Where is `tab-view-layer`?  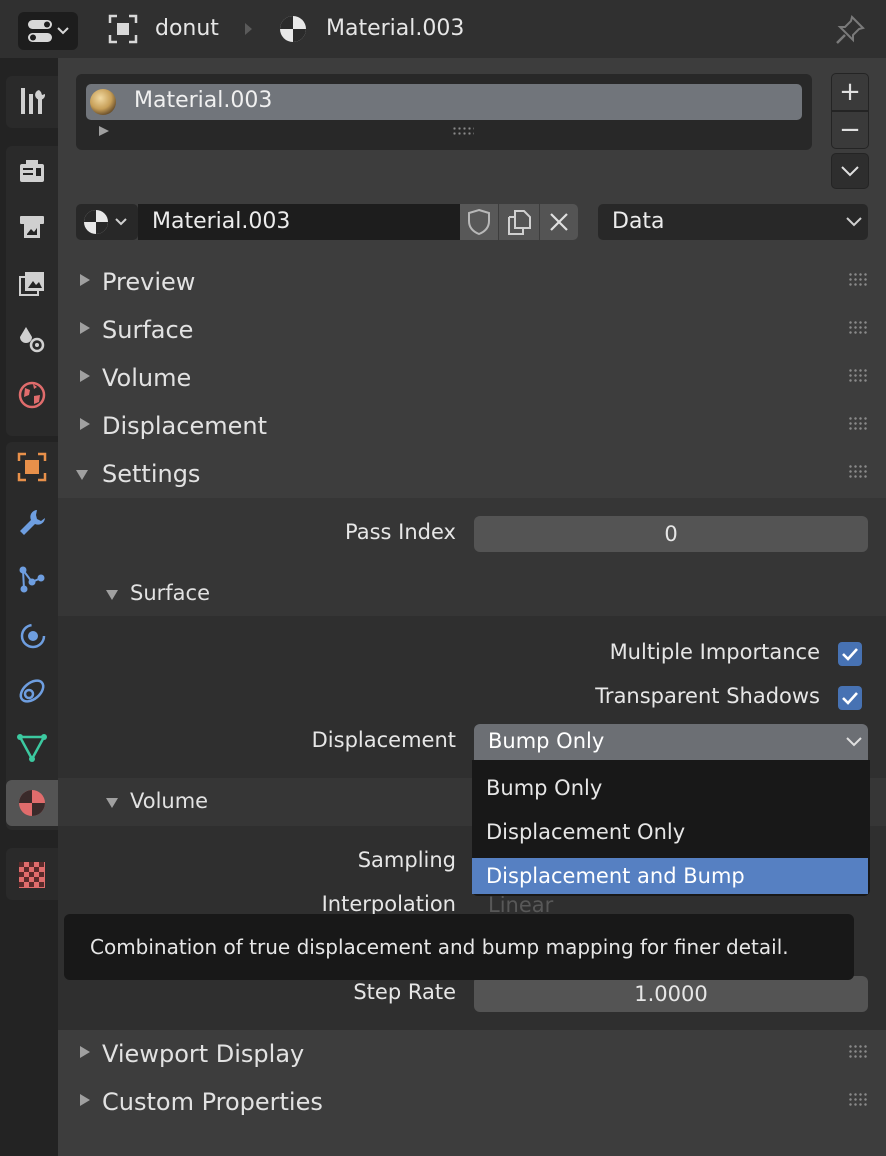 tab-view-layer is located at coordinates (32, 283).